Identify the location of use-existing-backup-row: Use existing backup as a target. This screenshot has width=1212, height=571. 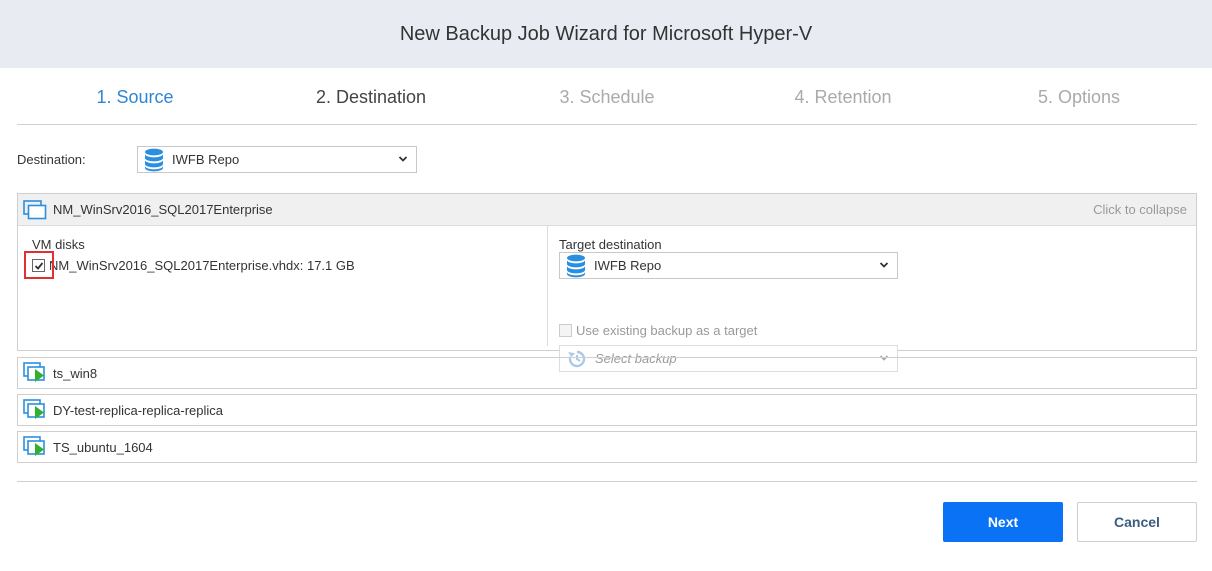
(658, 330).